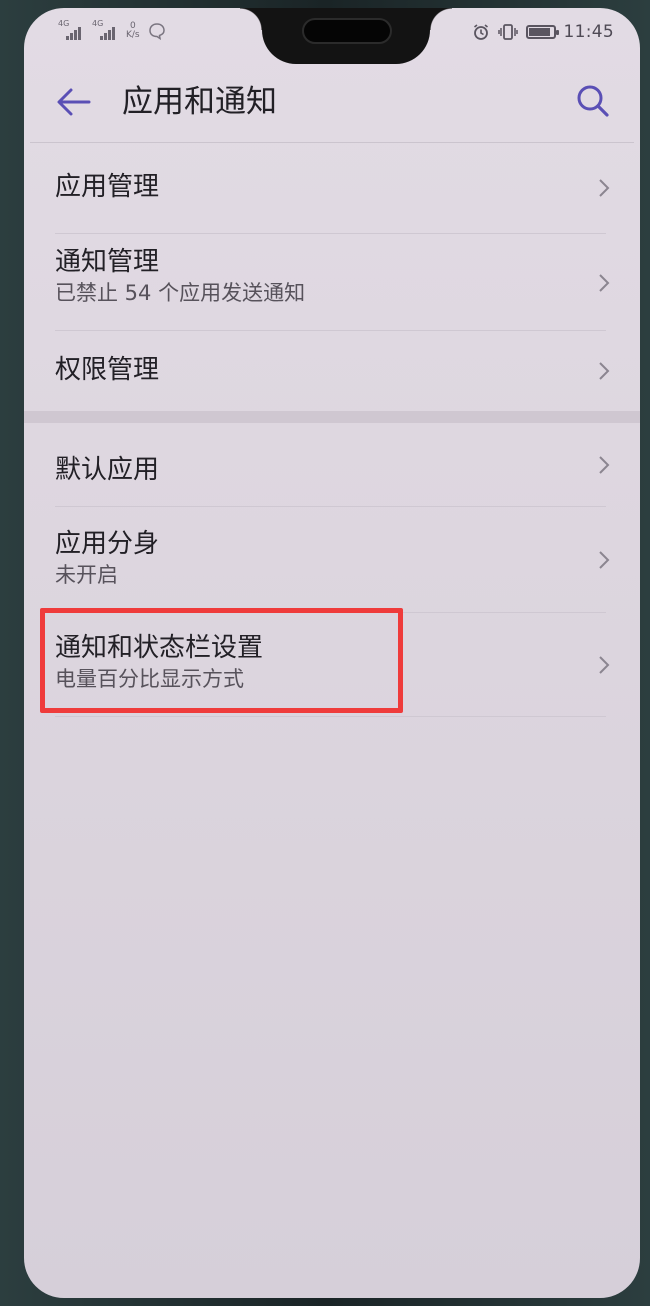 This screenshot has height=1306, width=650. I want to click on status-left: 4G 4G 0 K/s, so click(112, 30).